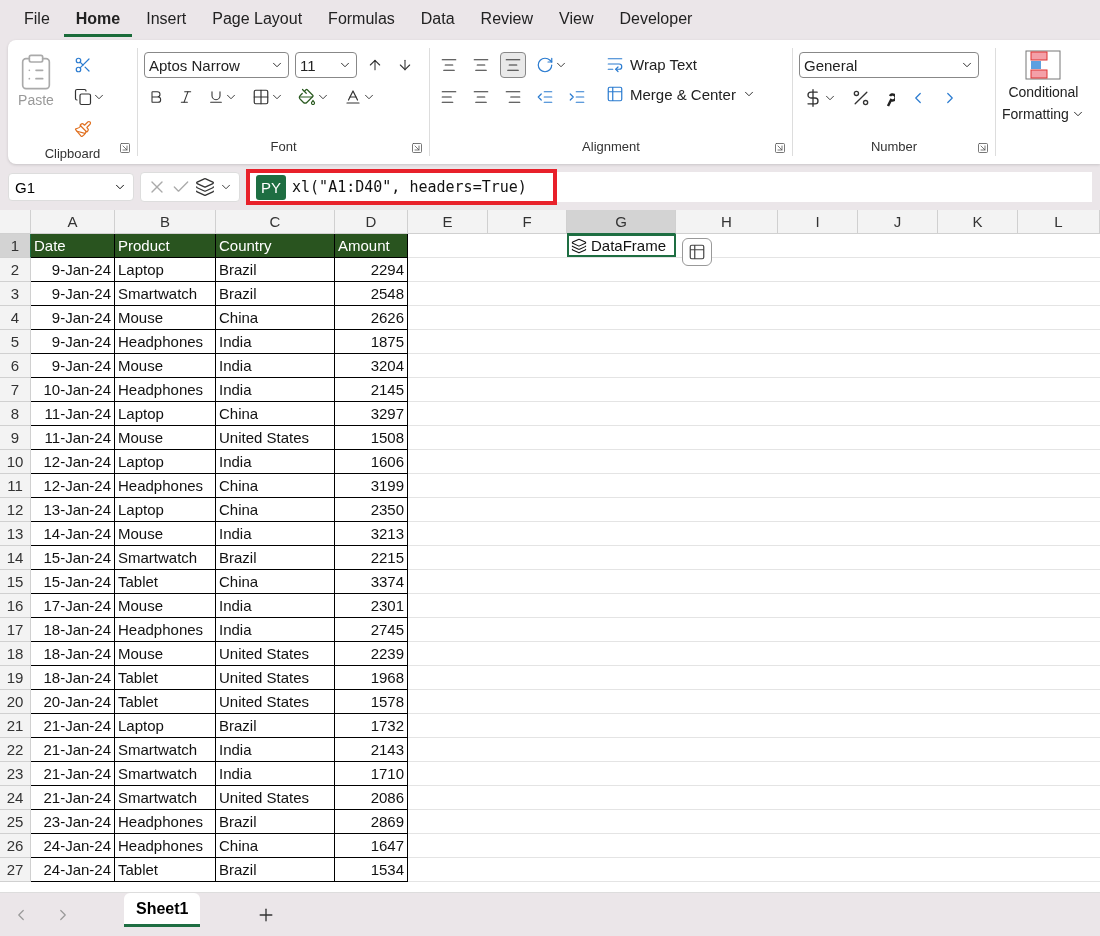  Describe the element at coordinates (15, 798) in the screenshot. I see `row-header: 24` at that location.